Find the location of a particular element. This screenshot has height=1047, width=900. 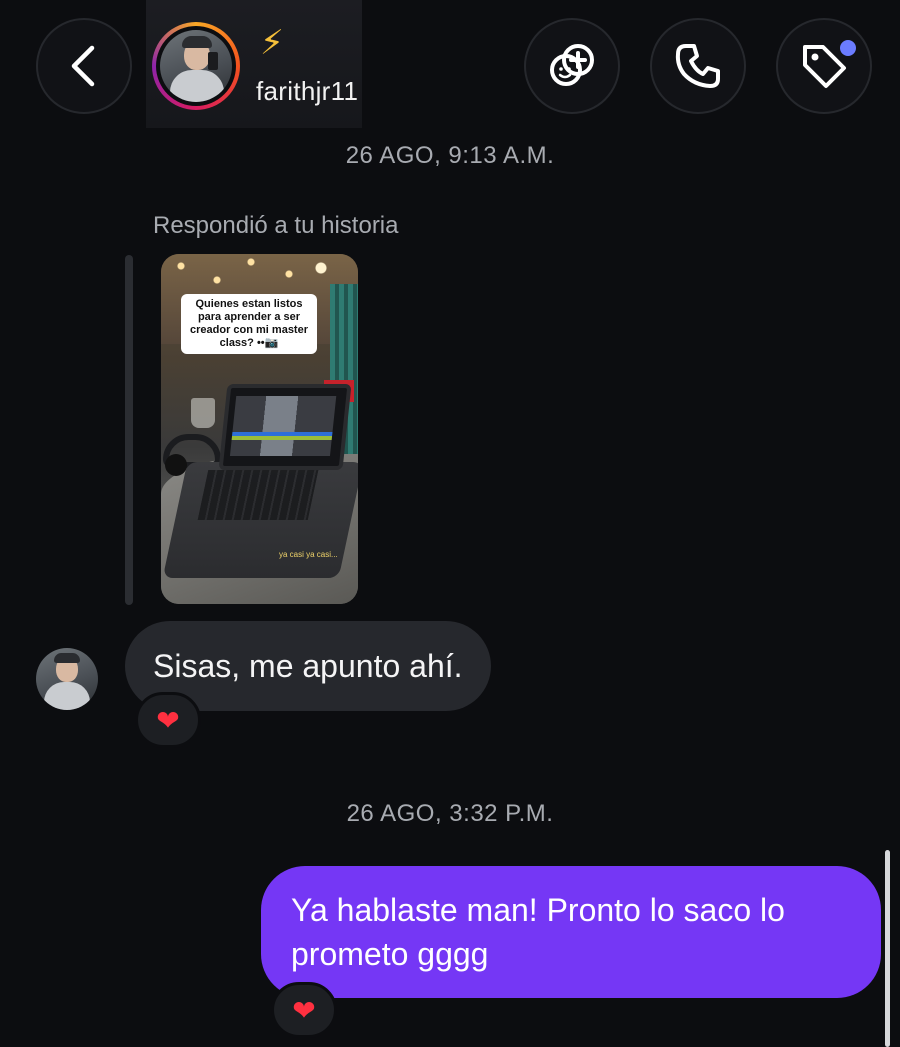

sender-avatar is located at coordinates (67, 679).